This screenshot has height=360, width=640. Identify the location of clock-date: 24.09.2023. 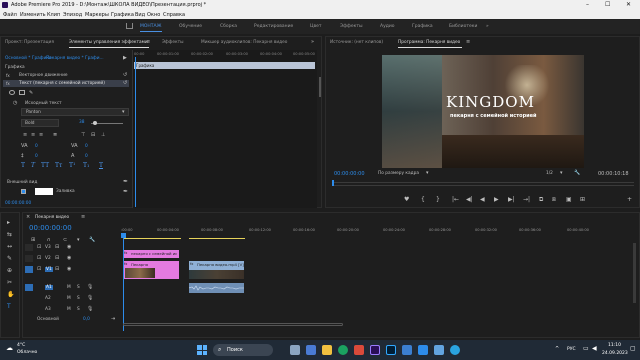
(615, 353).